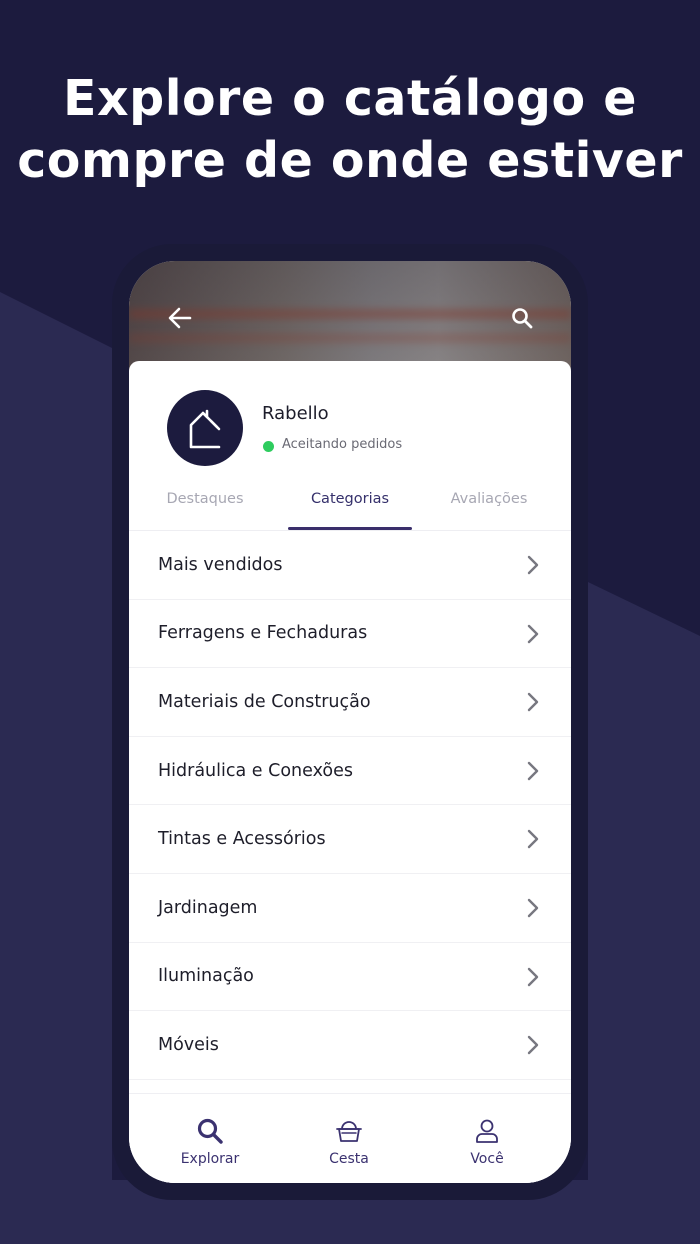 The image size is (700, 1244). I want to click on arrow-left-icon, so click(180, 318).